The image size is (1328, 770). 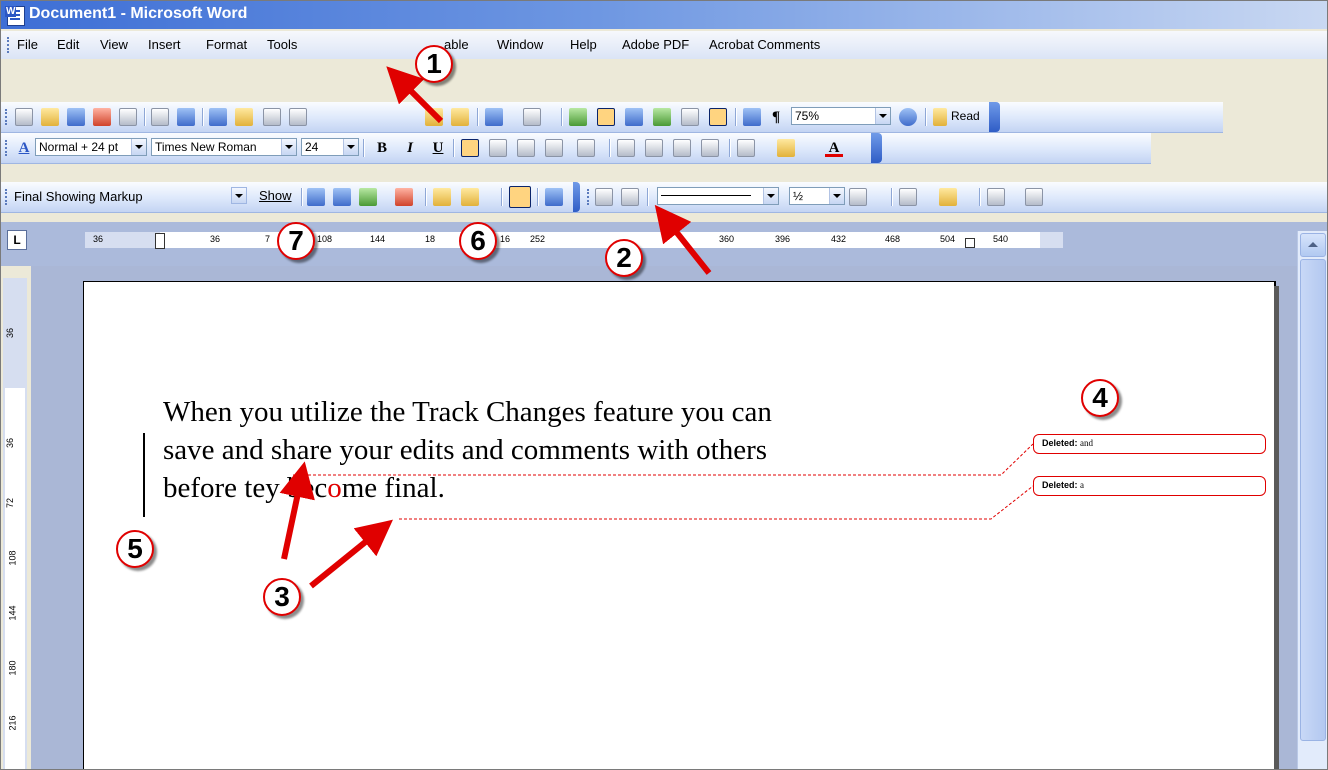 I want to click on callout-3: 3, so click(x=282, y=597).